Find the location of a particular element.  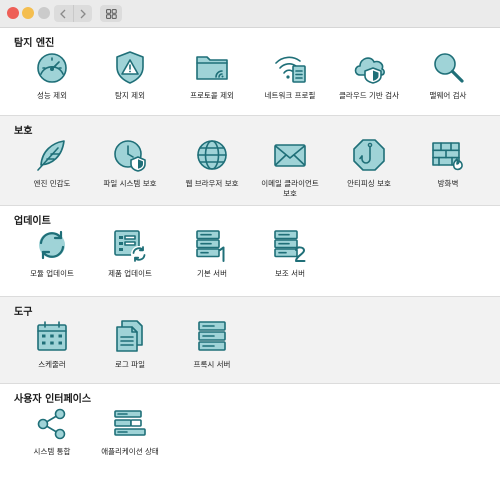

pref-item-label: 프록시 서버 is located at coordinates (212, 364).